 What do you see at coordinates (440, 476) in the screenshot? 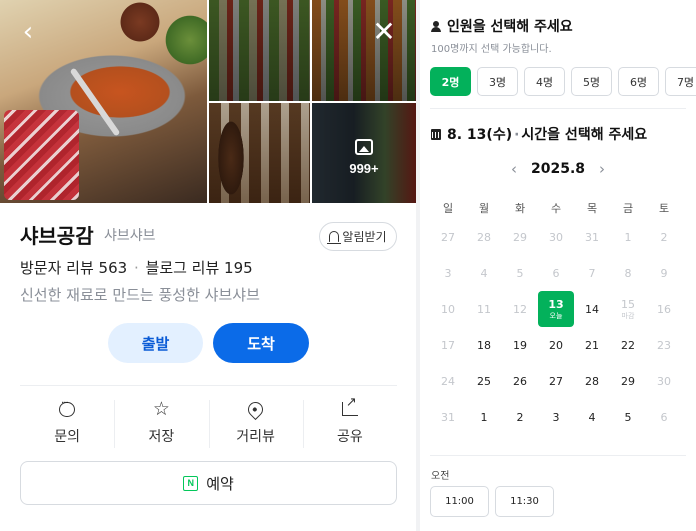
I see `ampm-label: 오전` at bounding box center [440, 476].